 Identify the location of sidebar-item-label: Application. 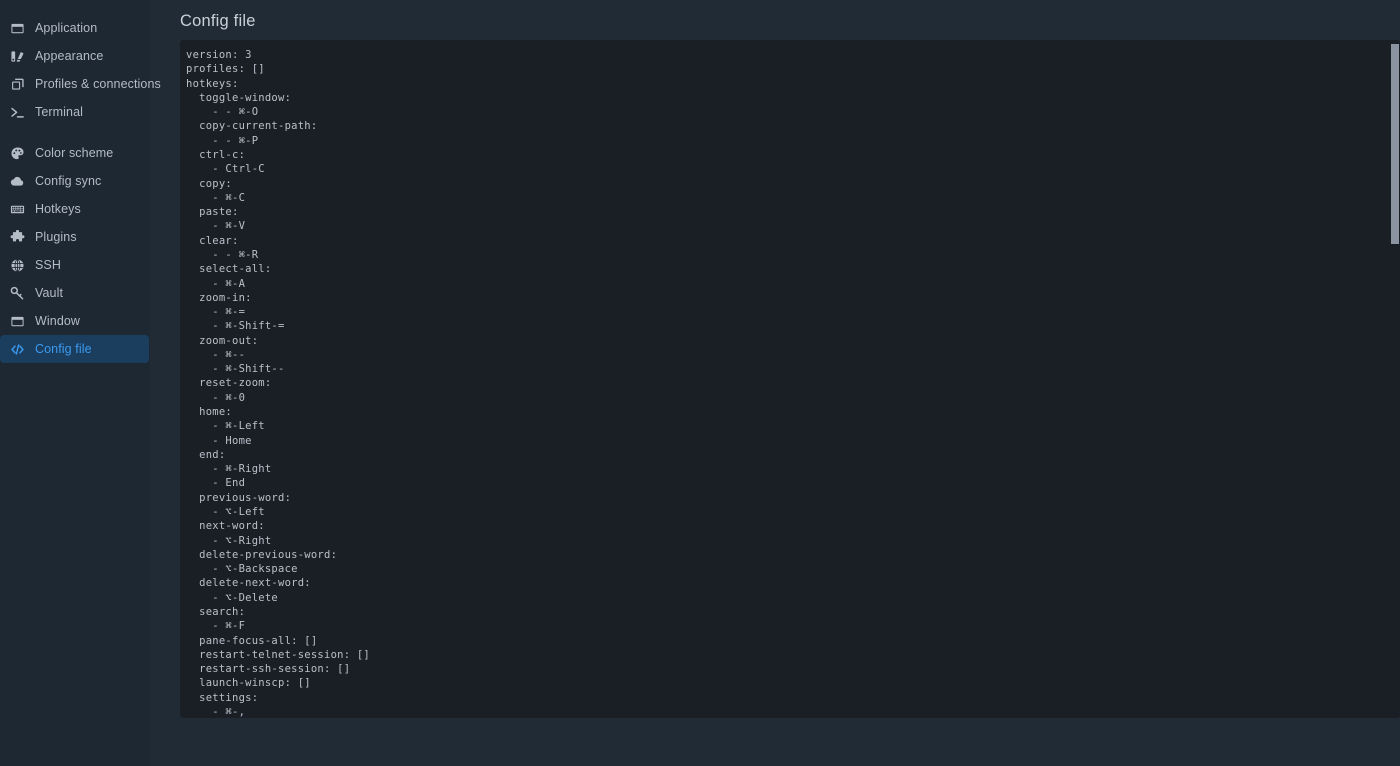
(66, 28).